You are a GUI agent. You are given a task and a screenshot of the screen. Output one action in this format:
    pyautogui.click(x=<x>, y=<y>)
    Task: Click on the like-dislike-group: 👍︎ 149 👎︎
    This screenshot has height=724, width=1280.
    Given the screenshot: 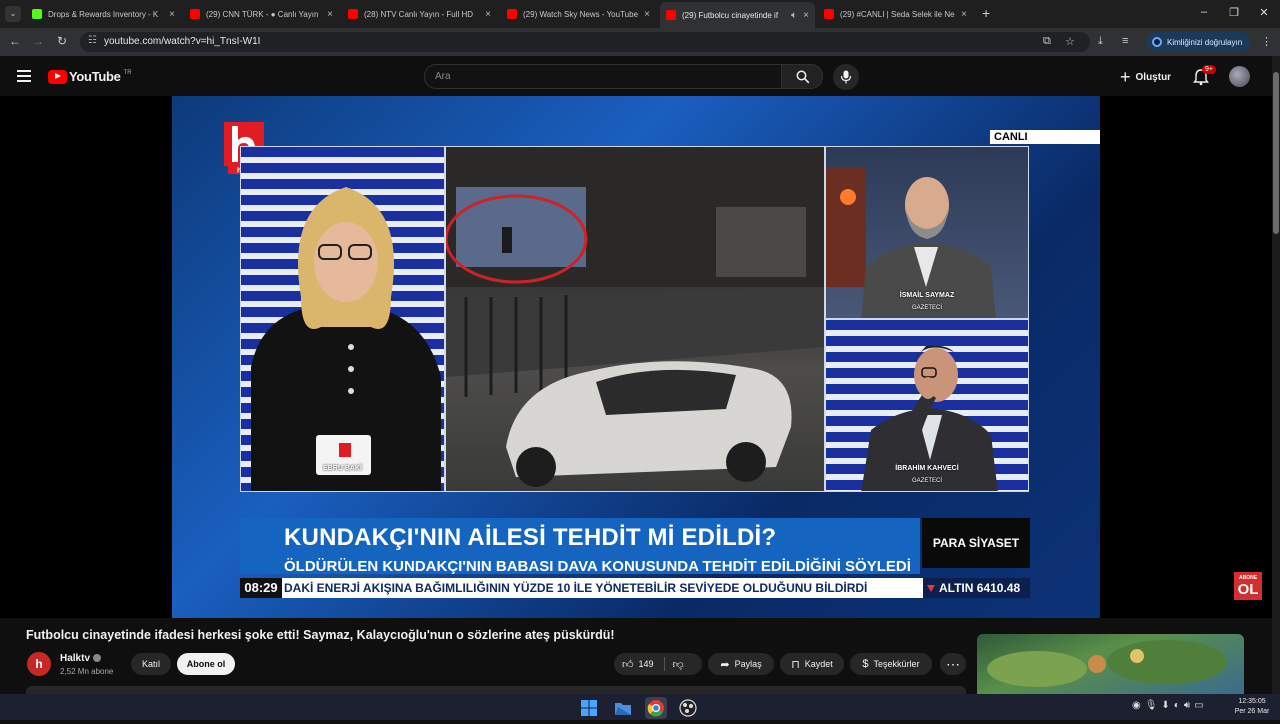 What is the action you would take?
    pyautogui.click(x=658, y=664)
    